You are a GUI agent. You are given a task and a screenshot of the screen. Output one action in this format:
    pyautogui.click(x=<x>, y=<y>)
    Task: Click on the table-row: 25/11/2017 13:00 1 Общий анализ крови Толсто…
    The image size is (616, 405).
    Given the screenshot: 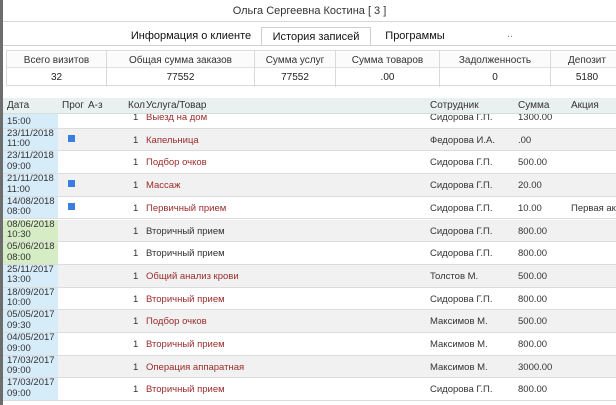 What is the action you would take?
    pyautogui.click(x=309, y=276)
    